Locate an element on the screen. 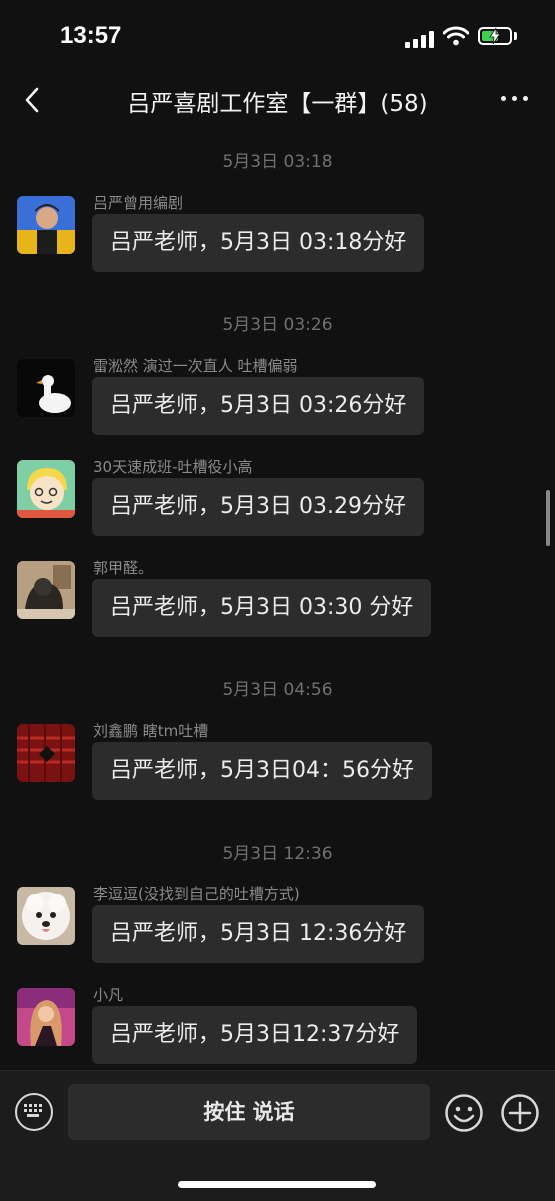 Image resolution: width=555 pixels, height=1201 pixels. sender-name: 雷淞然 演过一次直人 吐槽偏弱 is located at coordinates (195, 366).